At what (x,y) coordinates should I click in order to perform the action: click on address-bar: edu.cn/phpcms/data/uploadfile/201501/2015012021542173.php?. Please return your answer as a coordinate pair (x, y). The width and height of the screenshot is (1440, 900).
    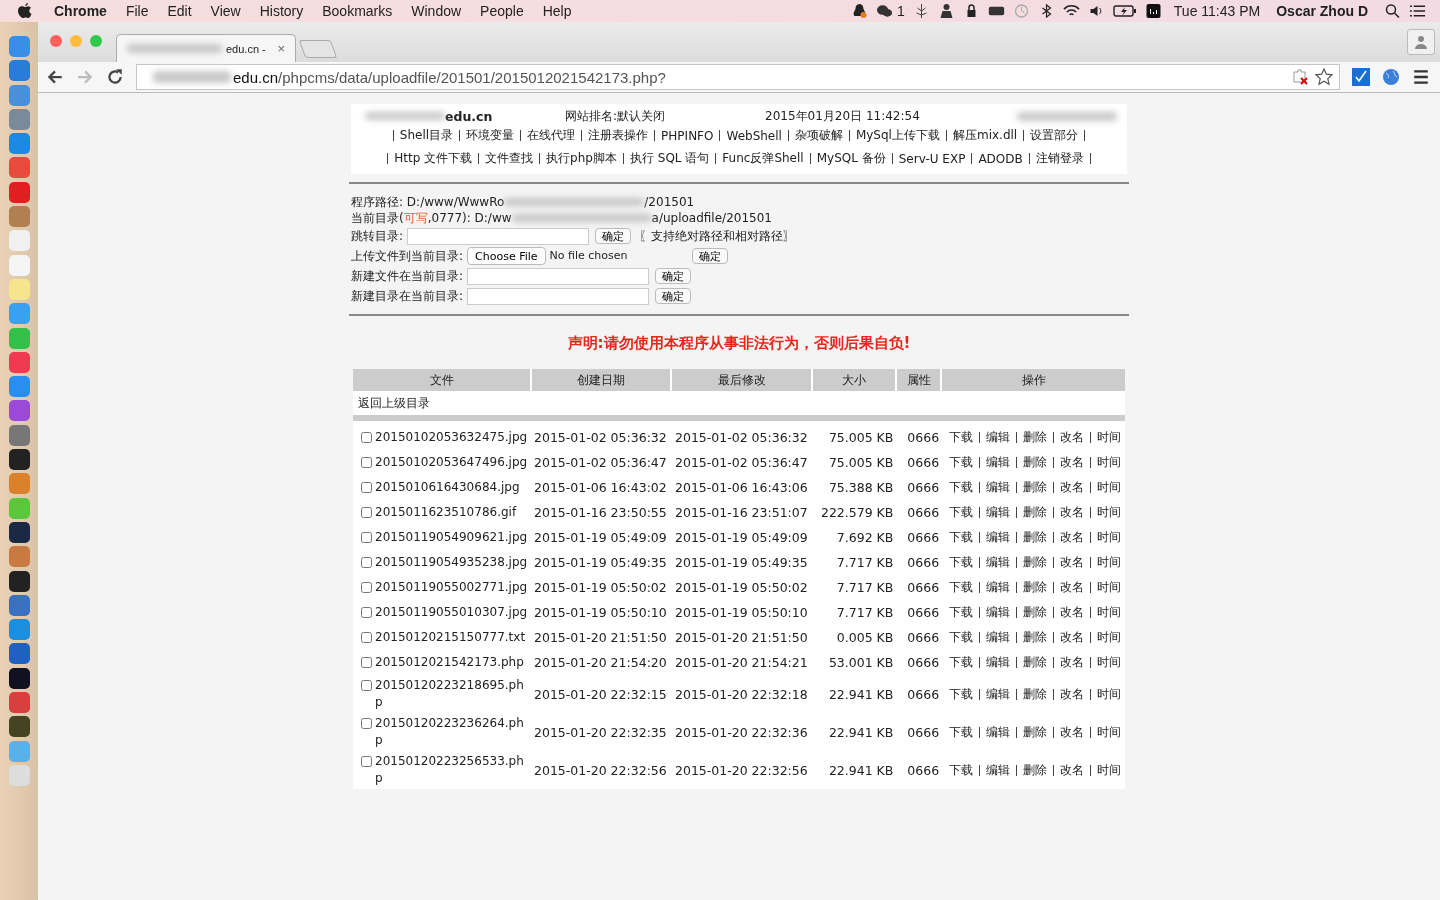
    Looking at the image, I should click on (738, 77).